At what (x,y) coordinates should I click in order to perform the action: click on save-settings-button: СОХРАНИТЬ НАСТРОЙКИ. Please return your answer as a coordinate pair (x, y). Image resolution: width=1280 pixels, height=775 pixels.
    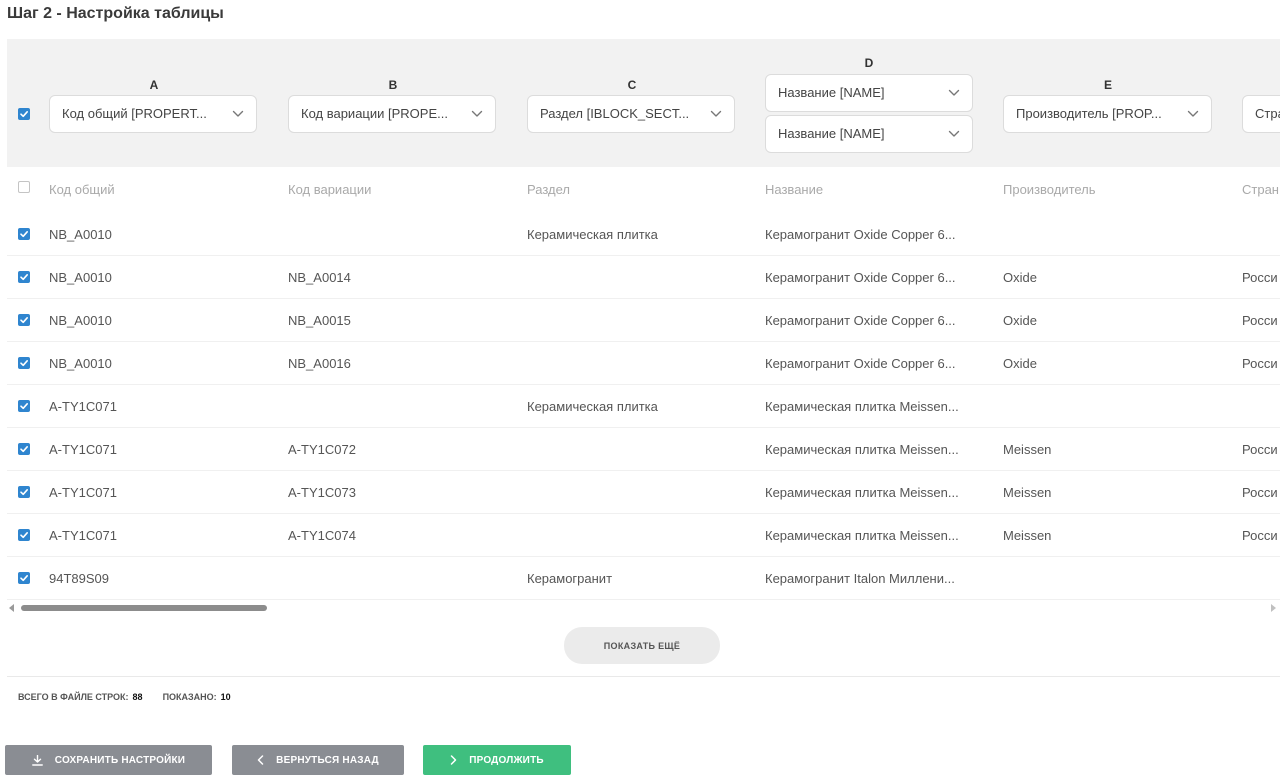
    Looking at the image, I should click on (108, 760).